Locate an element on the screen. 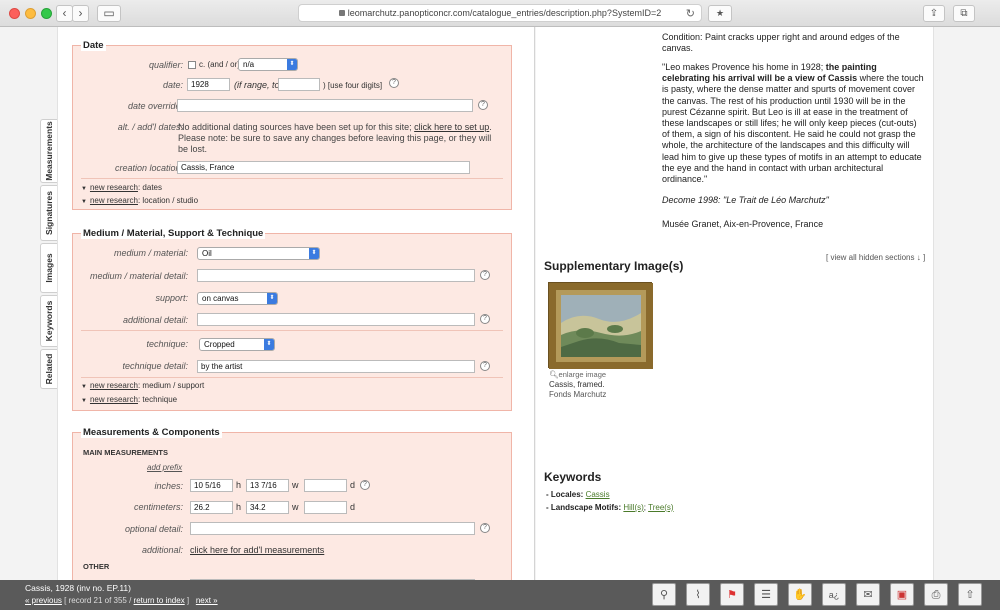  inches-height-input: 10 5/16 is located at coordinates (211, 485).